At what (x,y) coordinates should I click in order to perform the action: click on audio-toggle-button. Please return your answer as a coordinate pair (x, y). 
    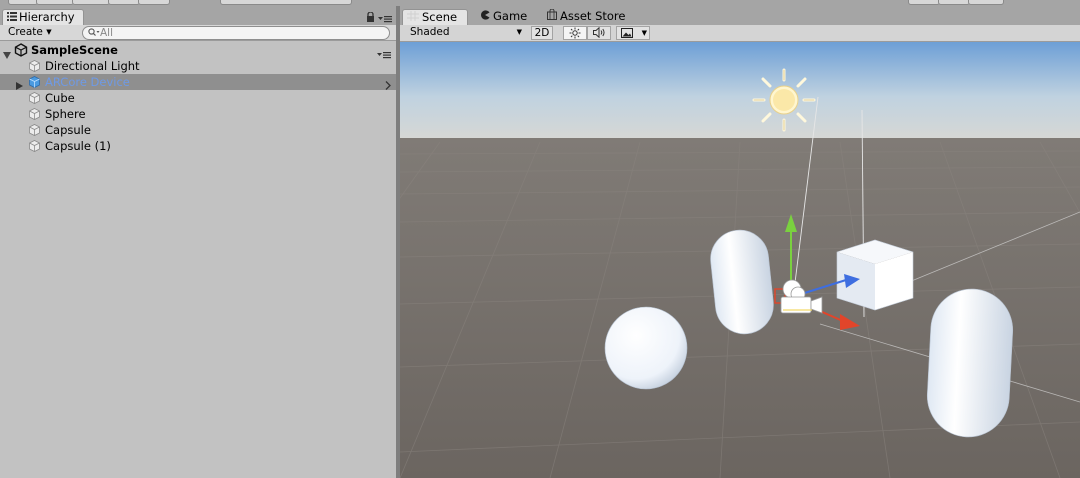
    Looking at the image, I should click on (599, 33).